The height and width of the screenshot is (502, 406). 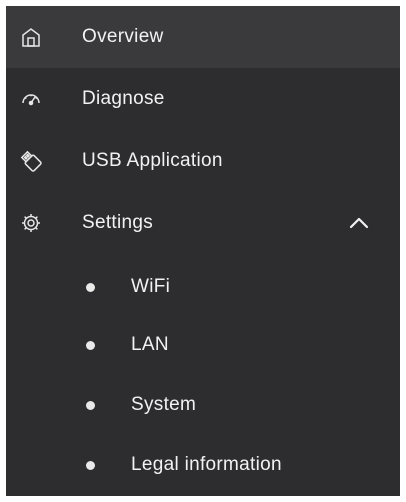 What do you see at coordinates (150, 344) in the screenshot?
I see `submenu-item-label: LAN` at bounding box center [150, 344].